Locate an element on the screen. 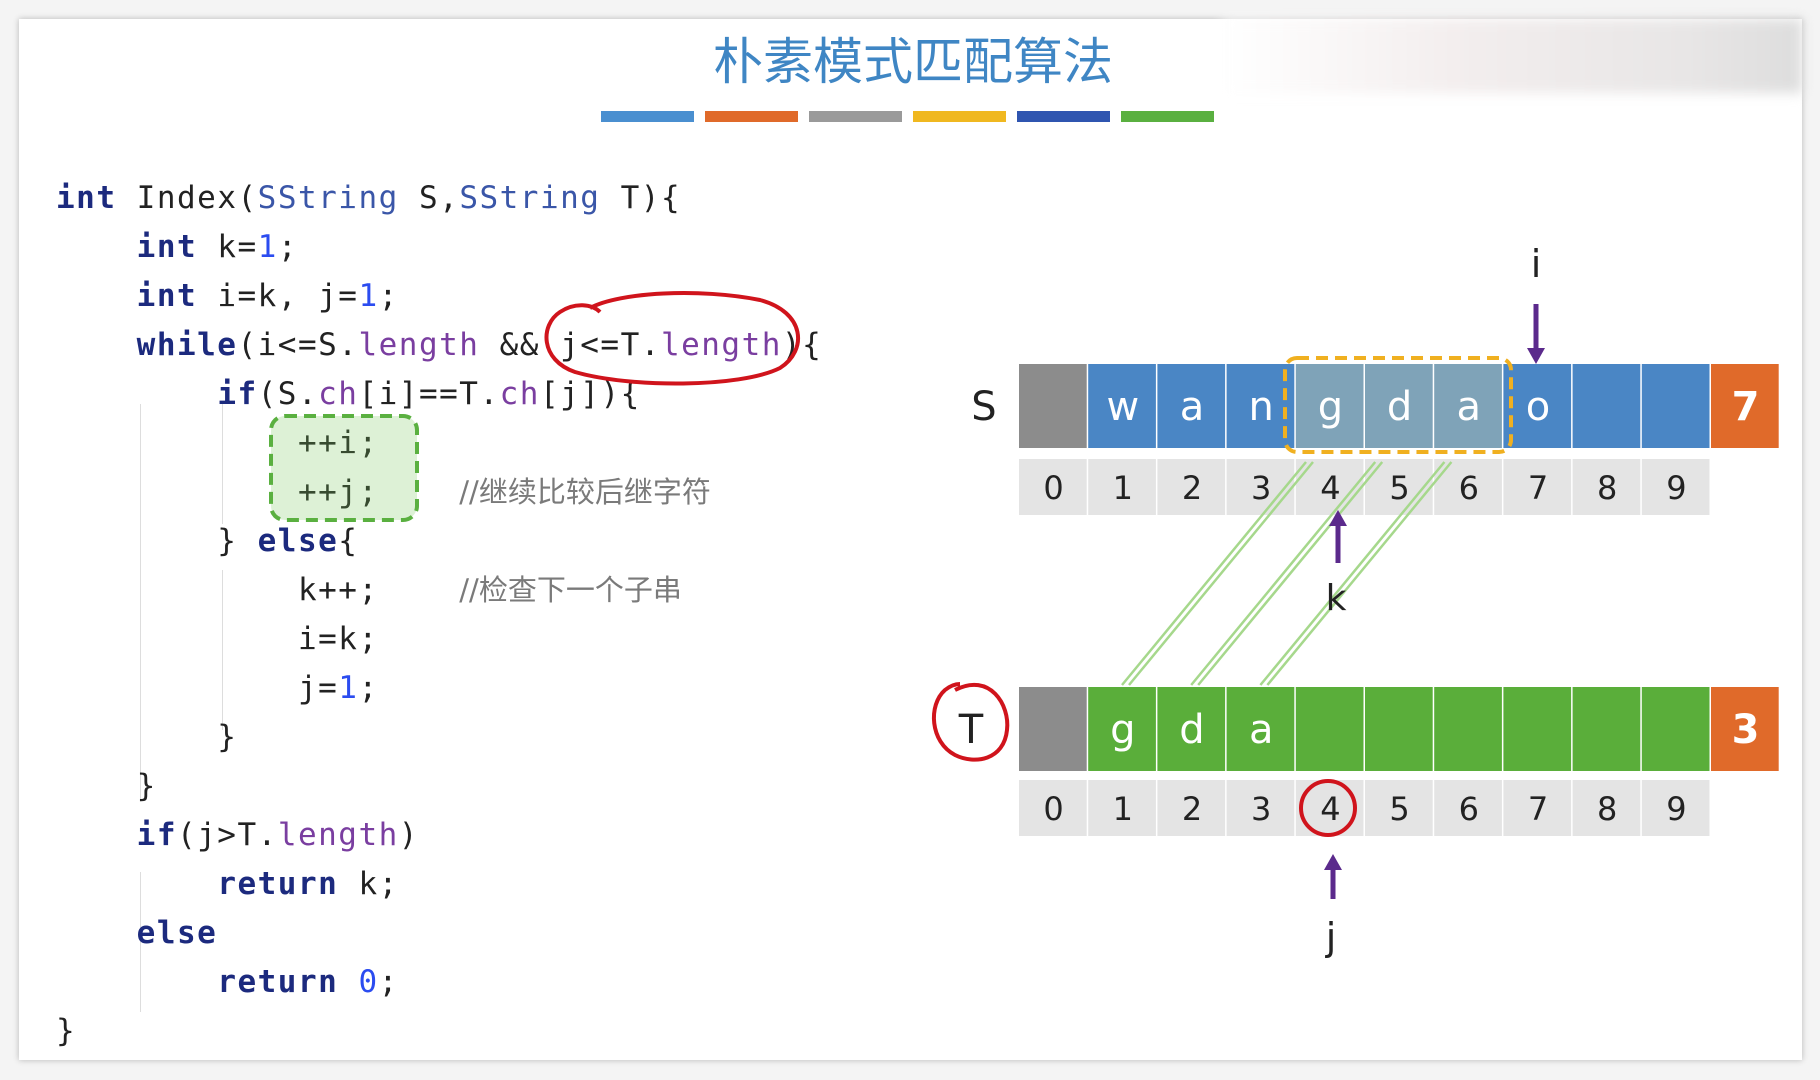 The image size is (1820, 1080). k-pointer-label: k is located at coordinates (1336, 598).